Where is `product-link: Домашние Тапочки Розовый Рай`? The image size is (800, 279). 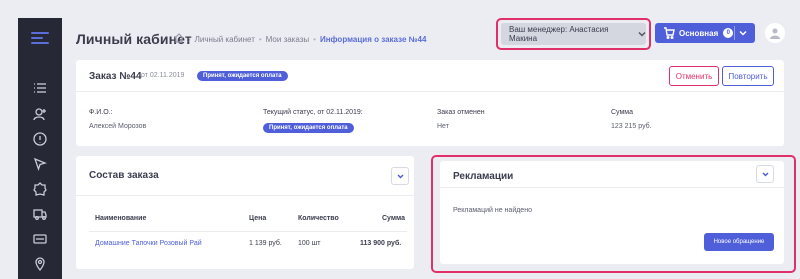 product-link: Домашние Тапочки Розовый Рай is located at coordinates (148, 243).